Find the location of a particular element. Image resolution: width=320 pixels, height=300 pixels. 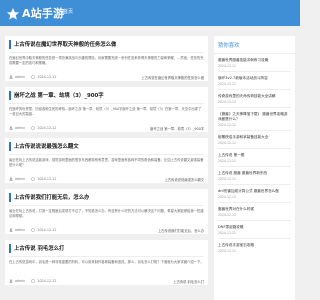

article-title: 上古传说我们打能无后，怎么办 is located at coordinates (51, 197).